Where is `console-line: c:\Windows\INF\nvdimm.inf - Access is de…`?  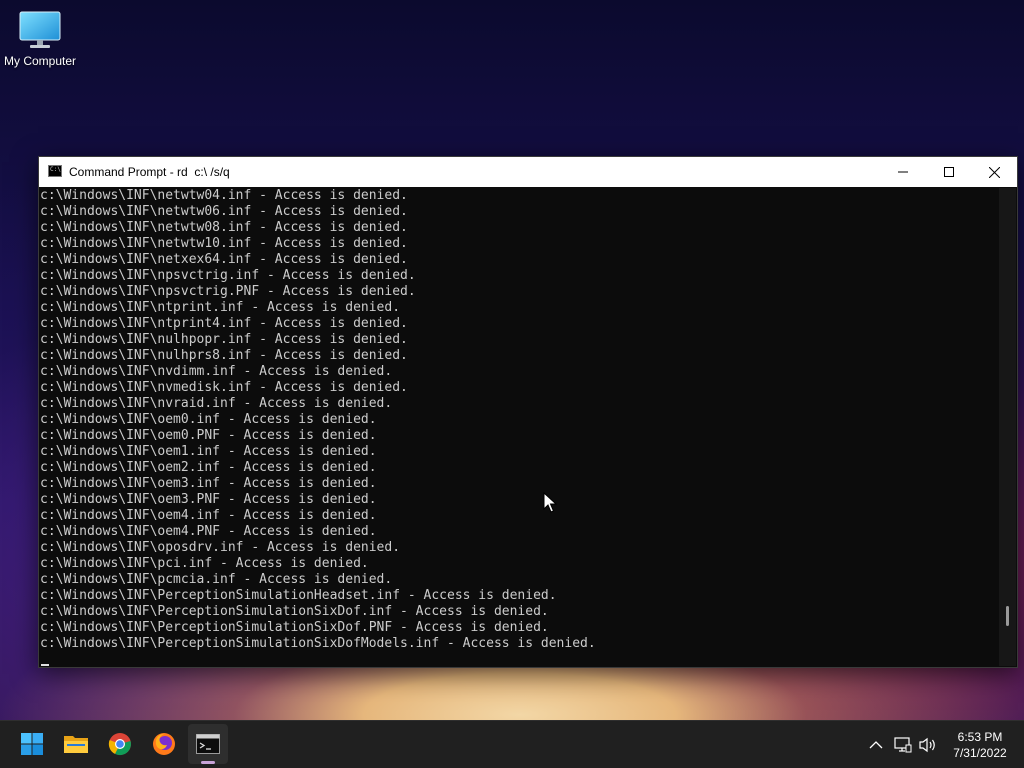 console-line: c:\Windows\INF\nvdimm.inf - Access is de… is located at coordinates (216, 371).